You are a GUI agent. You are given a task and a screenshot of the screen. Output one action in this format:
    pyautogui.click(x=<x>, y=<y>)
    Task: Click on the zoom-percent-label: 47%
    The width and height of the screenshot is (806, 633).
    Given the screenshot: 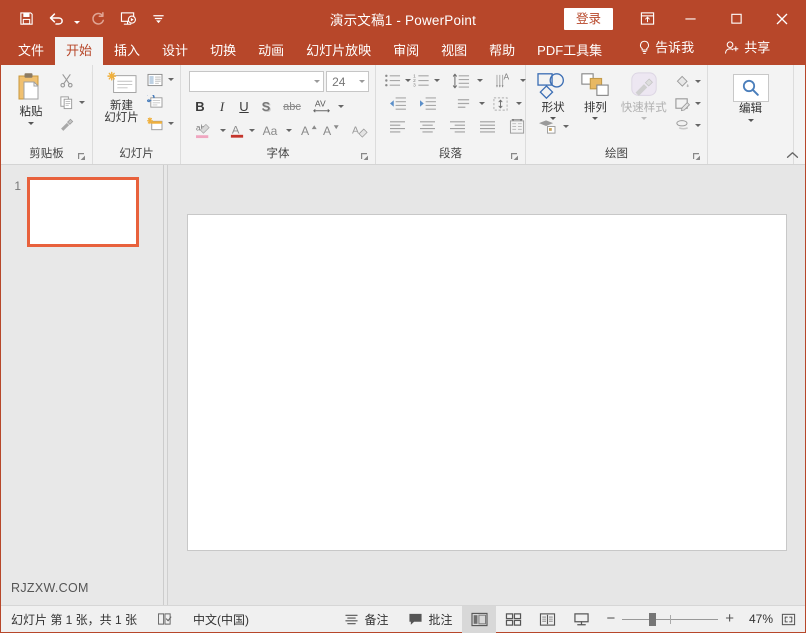 What is the action you would take?
    pyautogui.click(x=757, y=619)
    